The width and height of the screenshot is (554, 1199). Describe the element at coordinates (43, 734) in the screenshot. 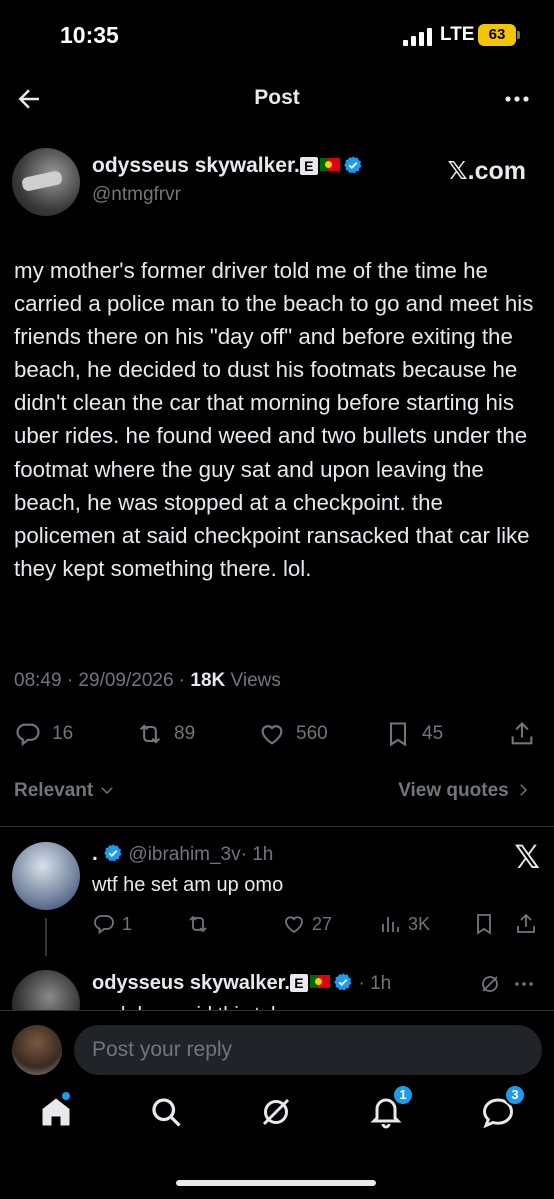

I see `reply-button: 16` at that location.